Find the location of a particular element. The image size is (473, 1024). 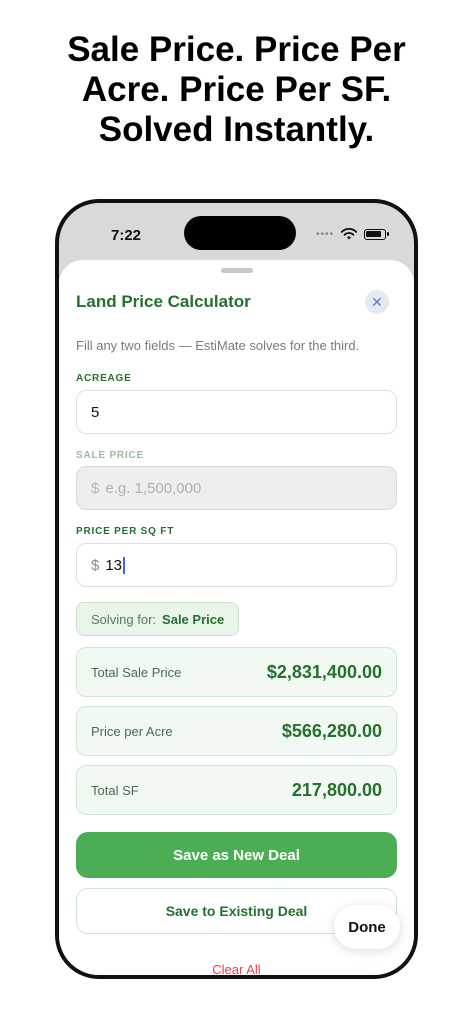

text-cursor is located at coordinates (124, 565).